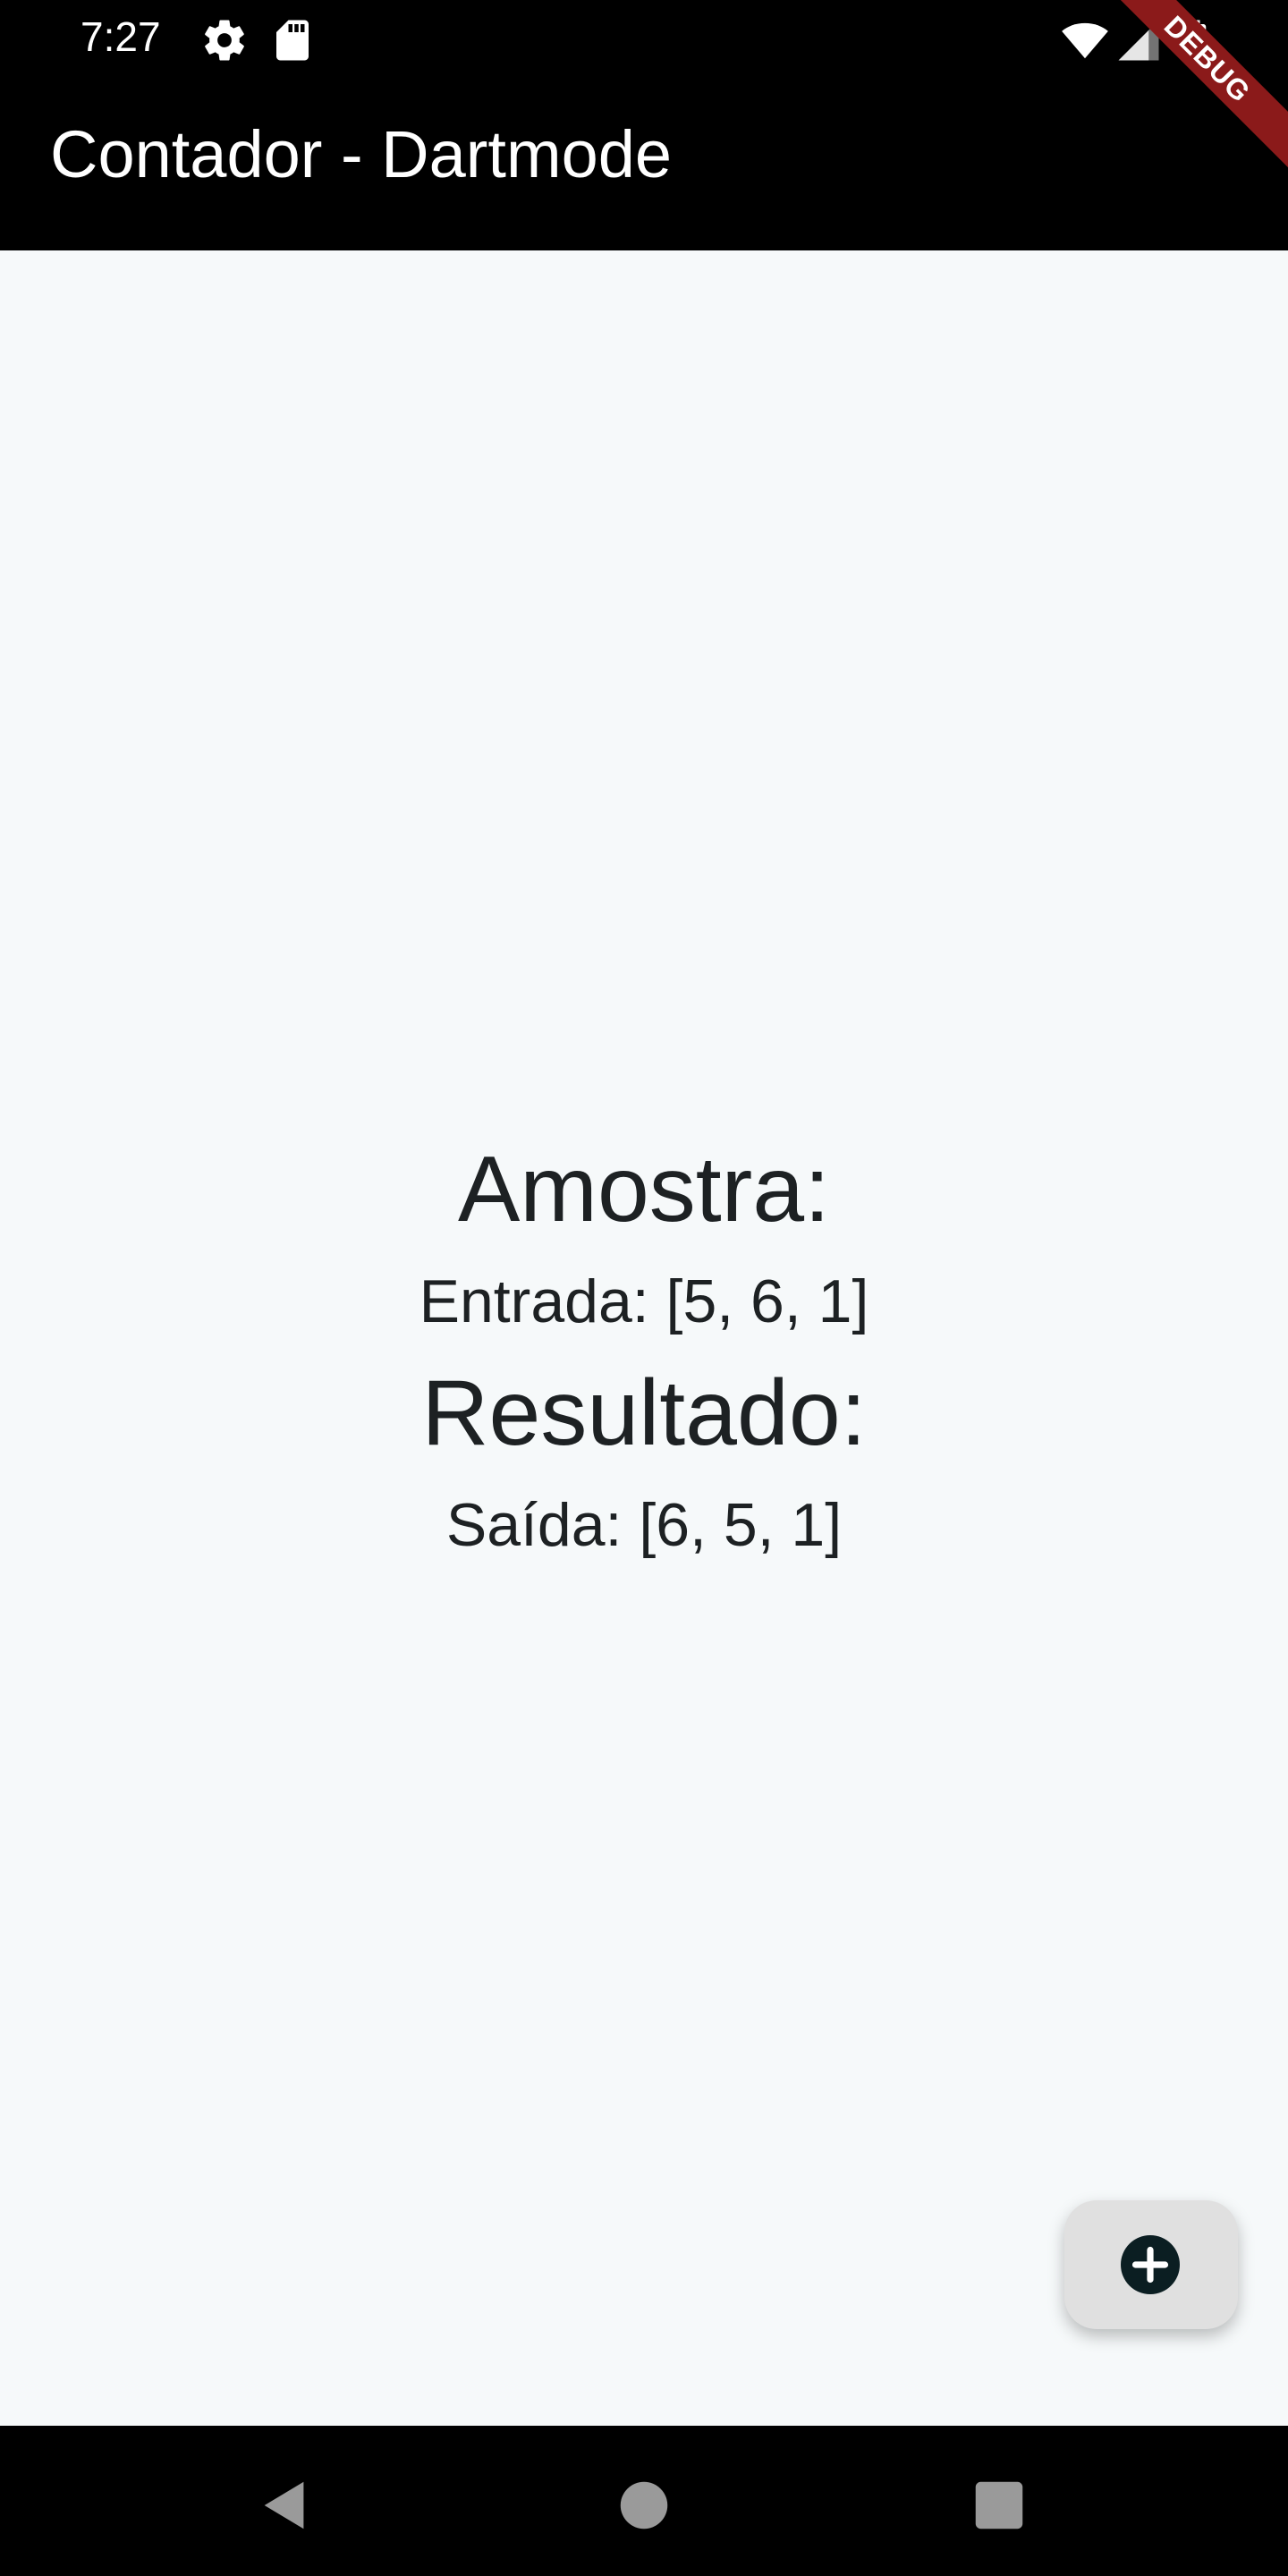 This screenshot has width=1288, height=2576. What do you see at coordinates (999, 2505) in the screenshot?
I see `recents-icon` at bounding box center [999, 2505].